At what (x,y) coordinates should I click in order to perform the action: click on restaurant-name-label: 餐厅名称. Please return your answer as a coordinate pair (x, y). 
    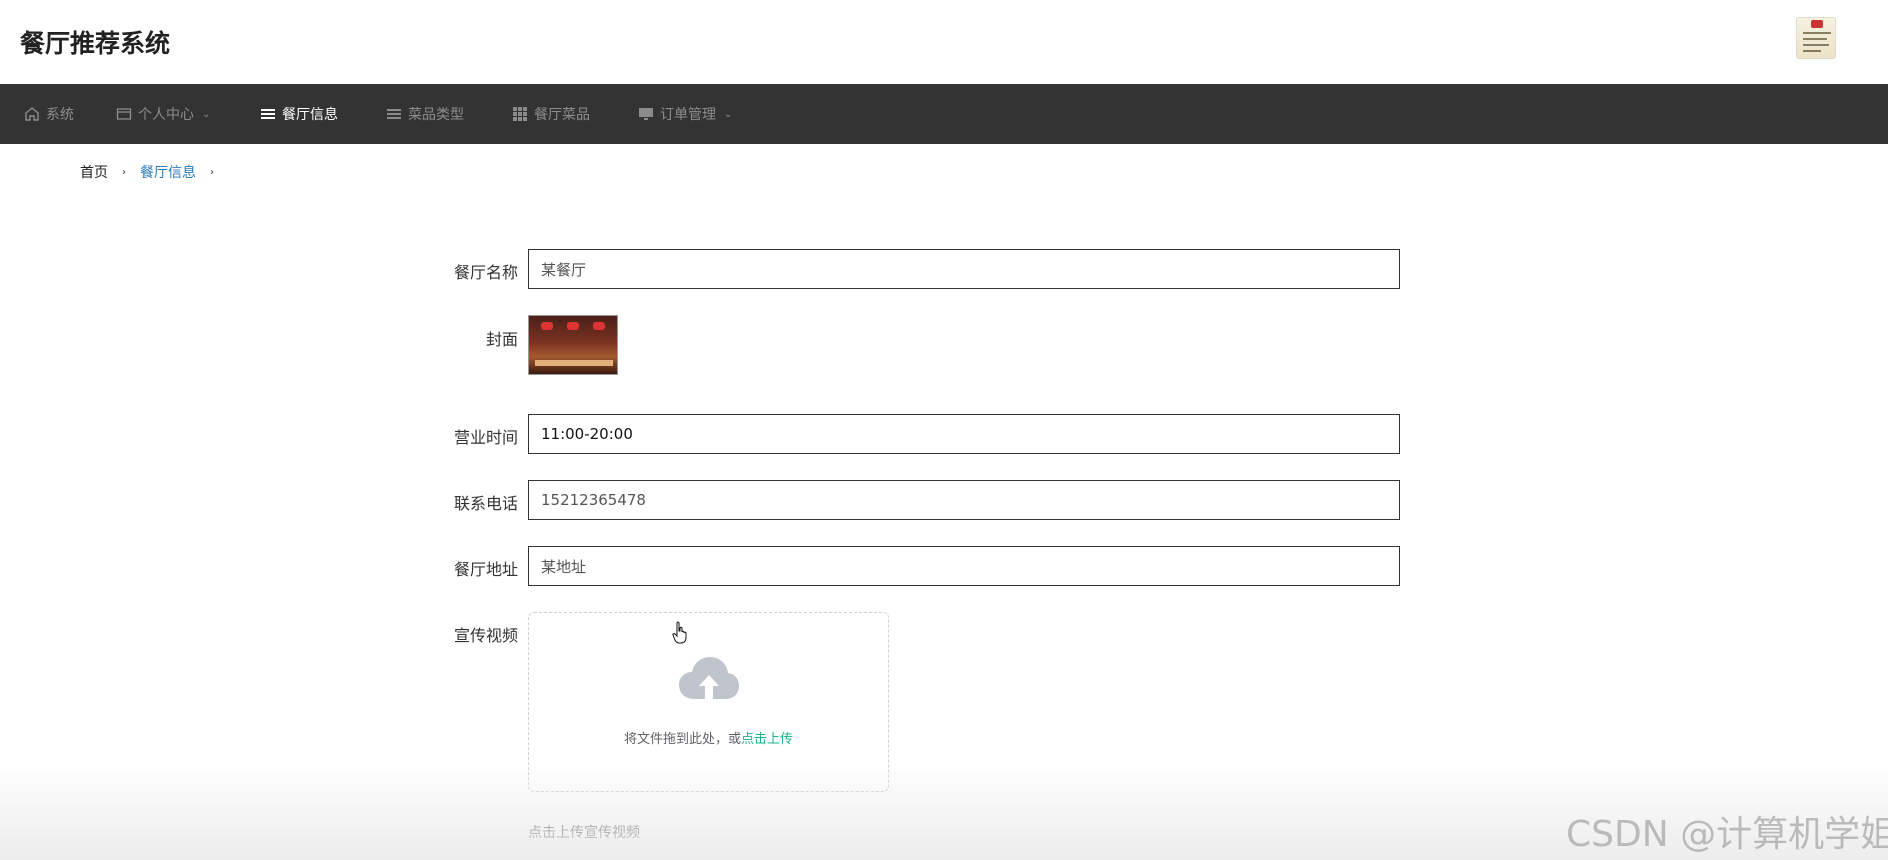
    Looking at the image, I should click on (485, 272).